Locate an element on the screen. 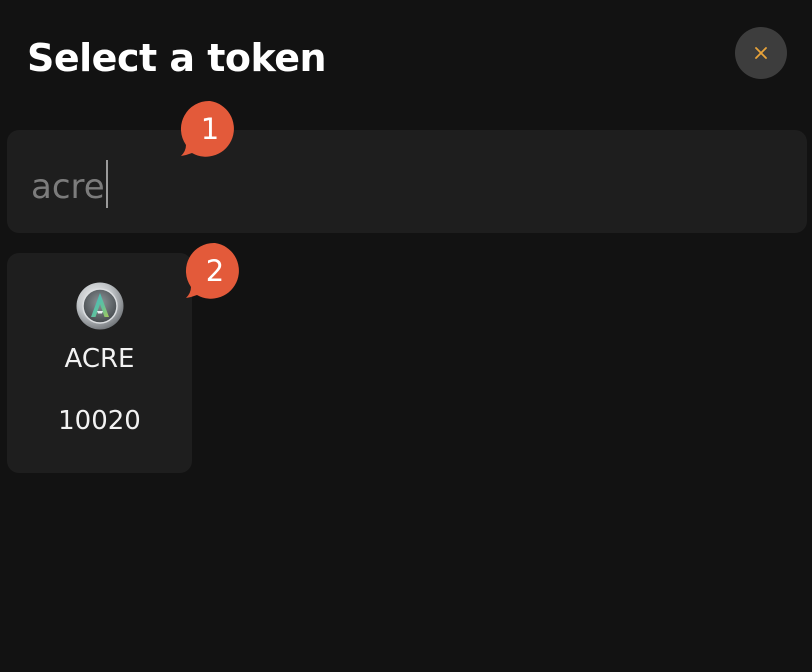  close-icon is located at coordinates (761, 53).